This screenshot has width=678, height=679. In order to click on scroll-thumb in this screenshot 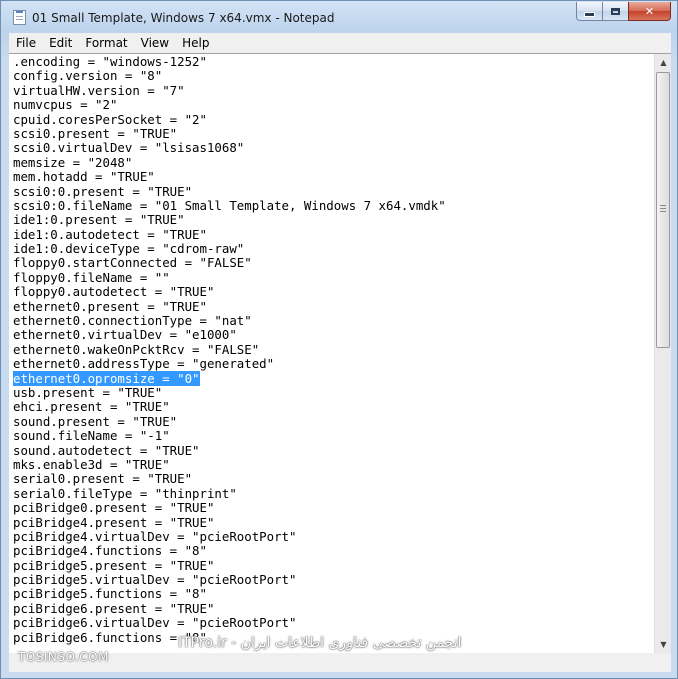, I will do `click(663, 210)`.